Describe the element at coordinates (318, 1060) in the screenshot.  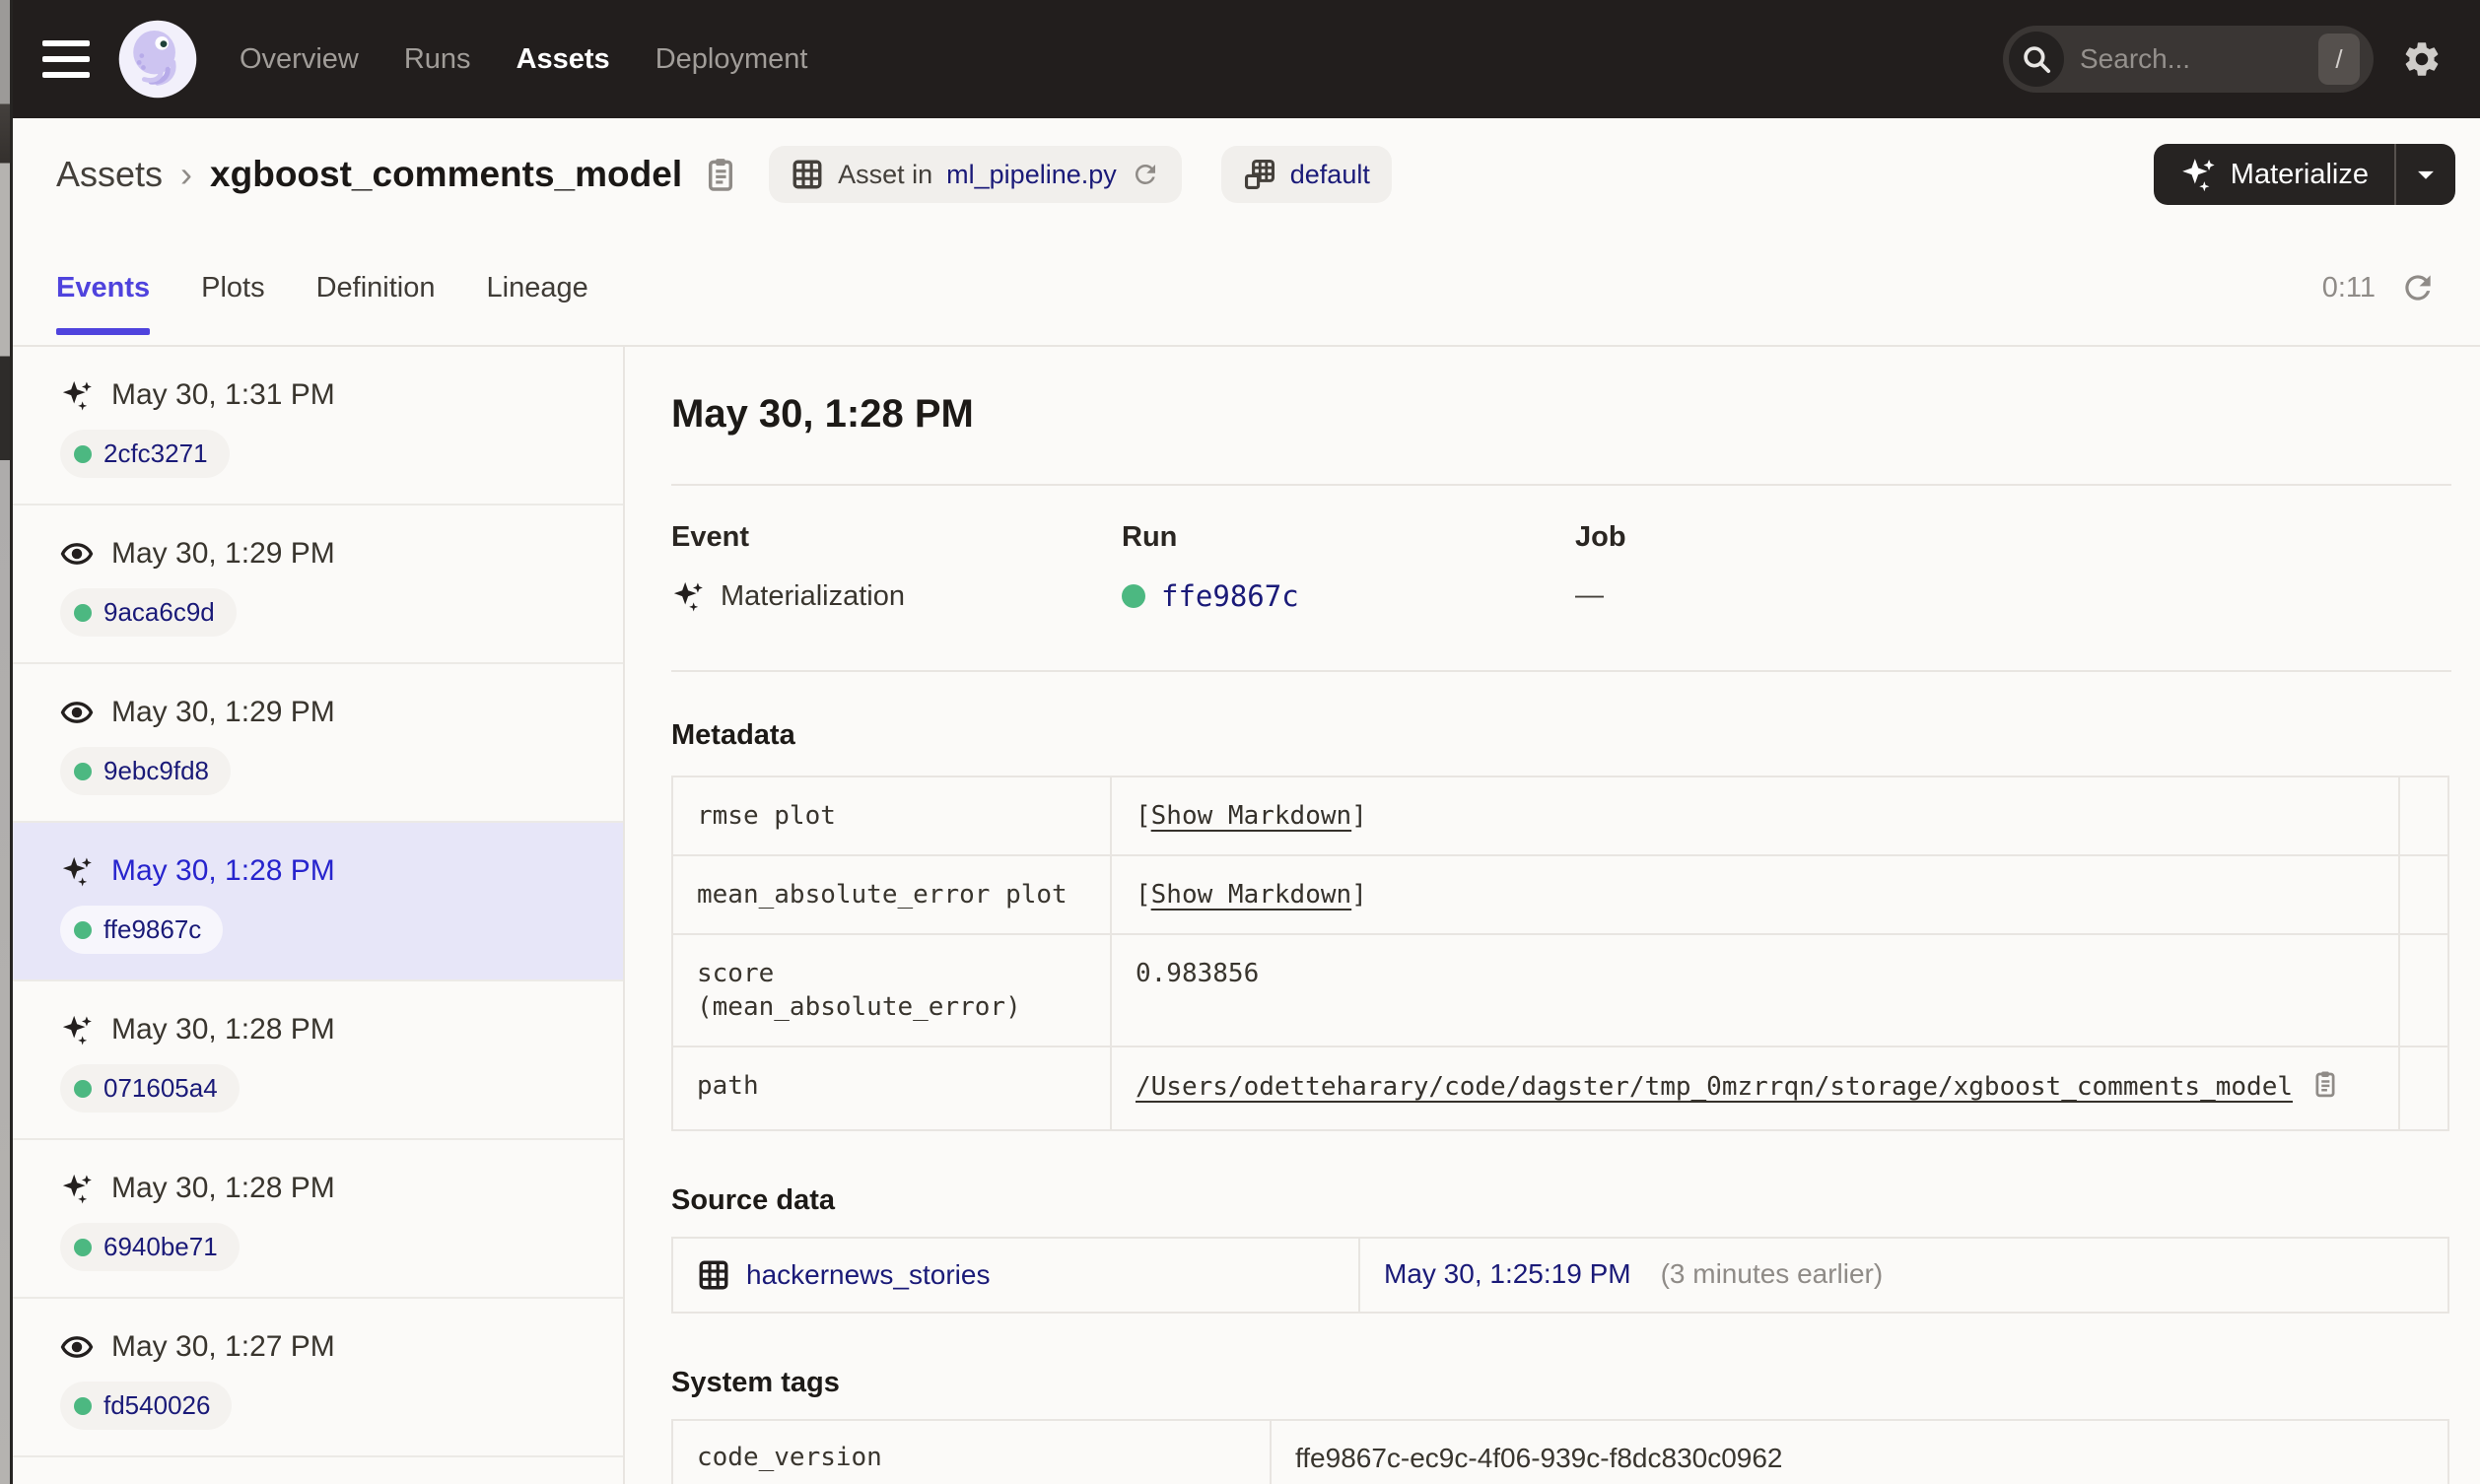
I see `event-list-item: May 30, 1:28 PM 071605a4` at that location.